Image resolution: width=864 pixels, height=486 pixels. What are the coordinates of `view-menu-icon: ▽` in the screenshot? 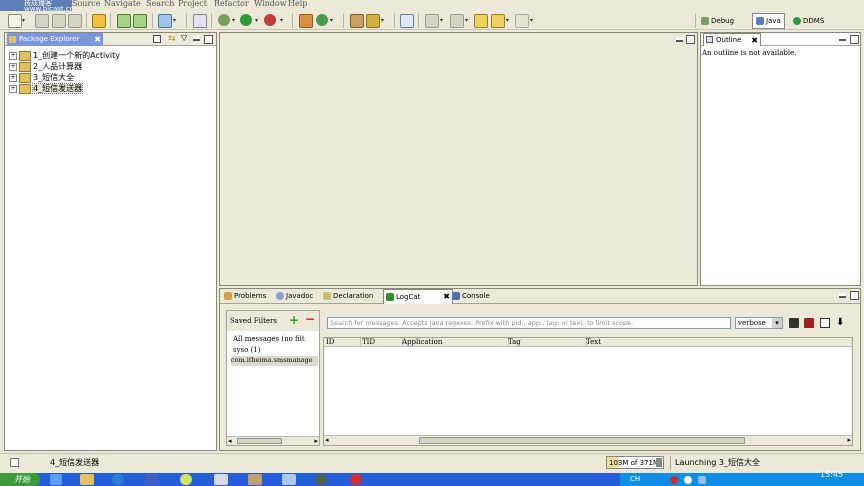 It's located at (184, 37).